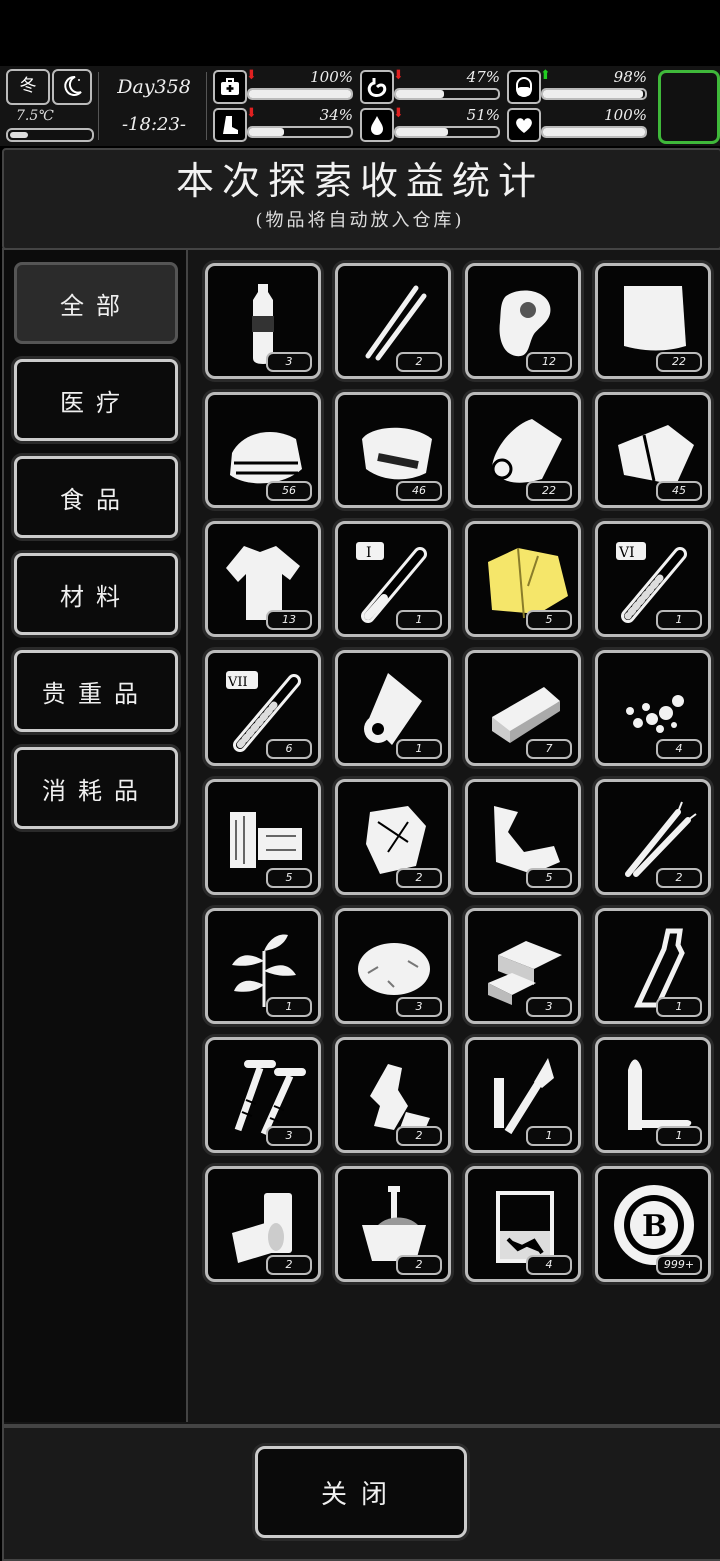 The width and height of the screenshot is (720, 1561). I want to click on stamina-bar-fill, so click(266, 132).